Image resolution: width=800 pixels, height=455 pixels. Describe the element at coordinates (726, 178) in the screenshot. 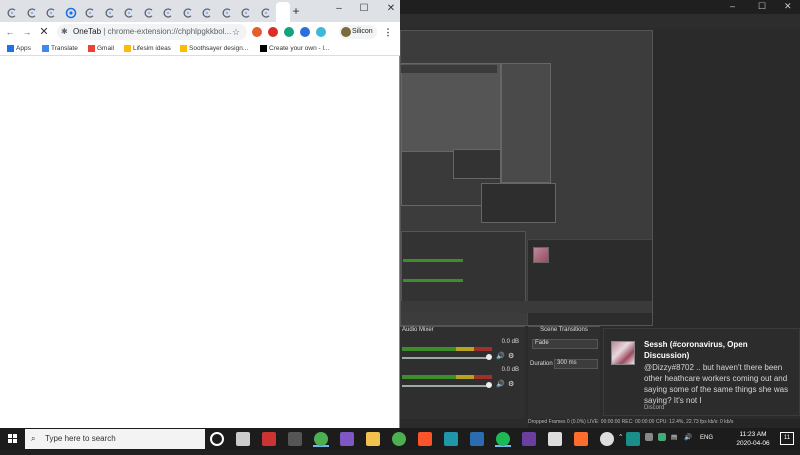

I see `obs-side-panel` at that location.